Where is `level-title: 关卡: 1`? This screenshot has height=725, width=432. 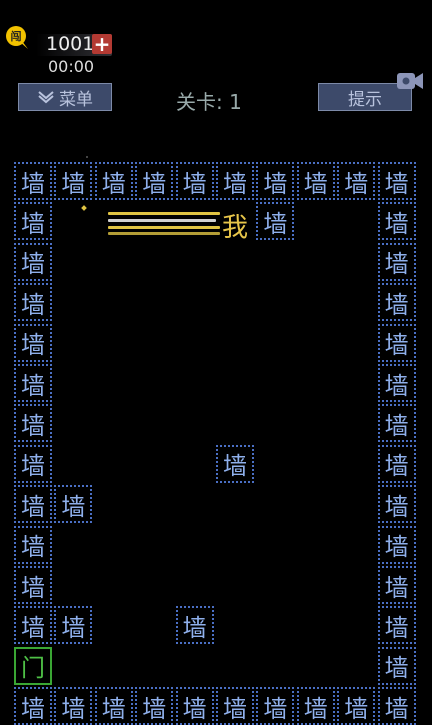 level-title: 关卡: 1 is located at coordinates (209, 102).